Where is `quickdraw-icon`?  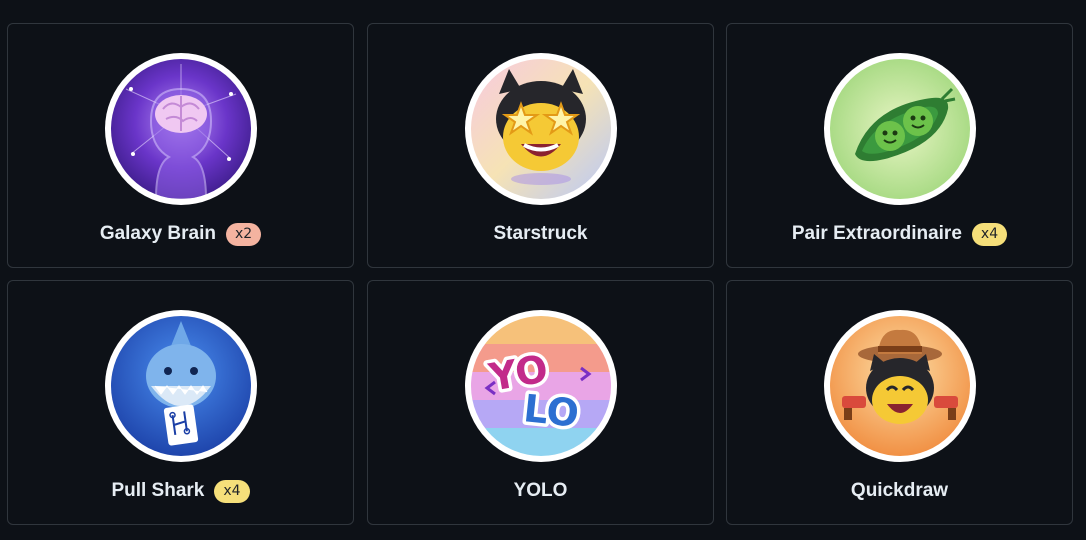 quickdraw-icon is located at coordinates (899, 386).